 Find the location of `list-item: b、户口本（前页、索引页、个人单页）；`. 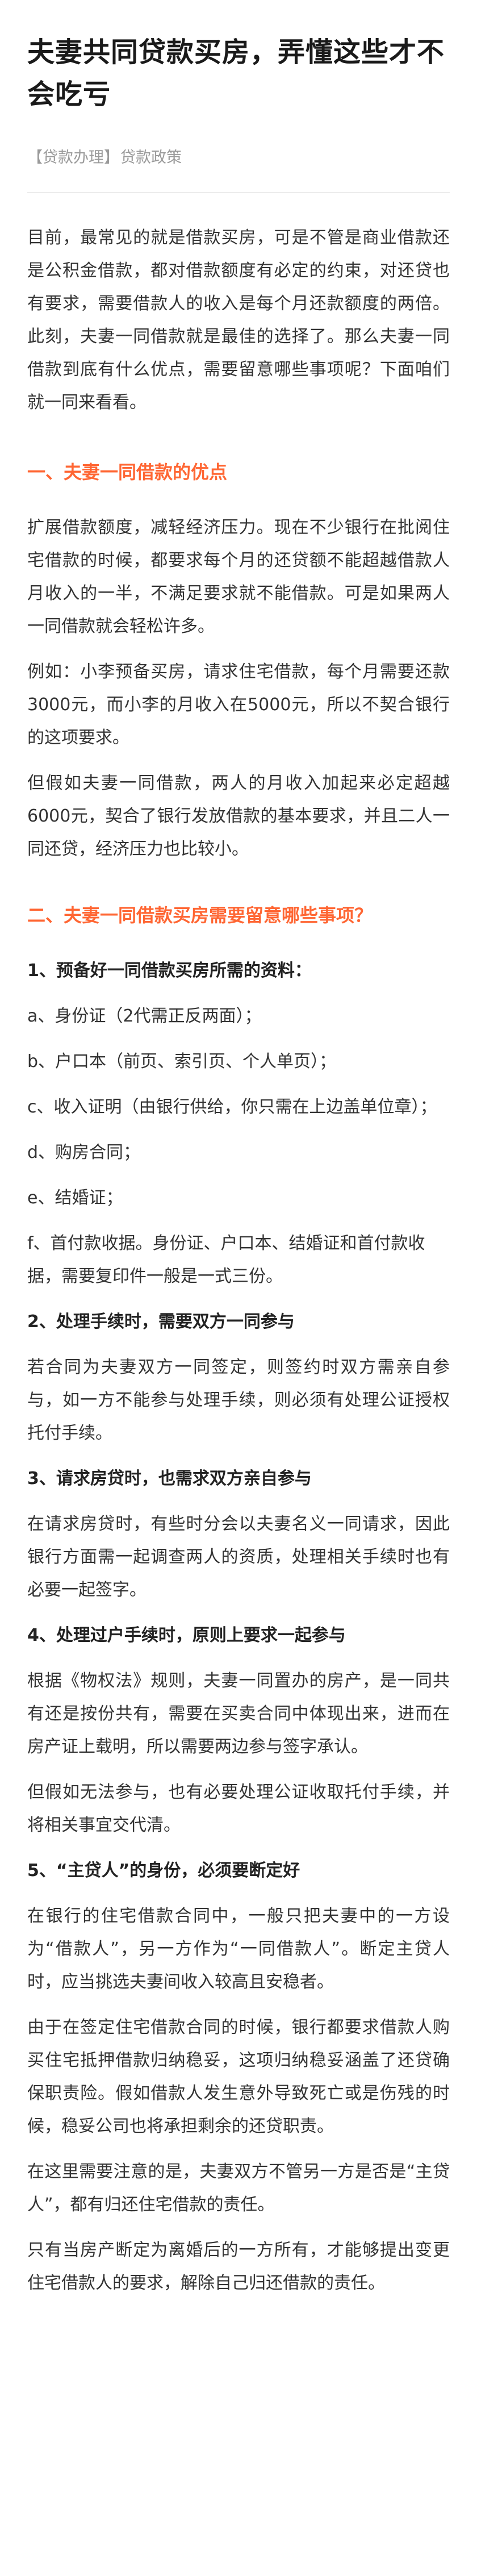

list-item: b、户口本（前页、索引页、个人单页）； is located at coordinates (182, 1062).